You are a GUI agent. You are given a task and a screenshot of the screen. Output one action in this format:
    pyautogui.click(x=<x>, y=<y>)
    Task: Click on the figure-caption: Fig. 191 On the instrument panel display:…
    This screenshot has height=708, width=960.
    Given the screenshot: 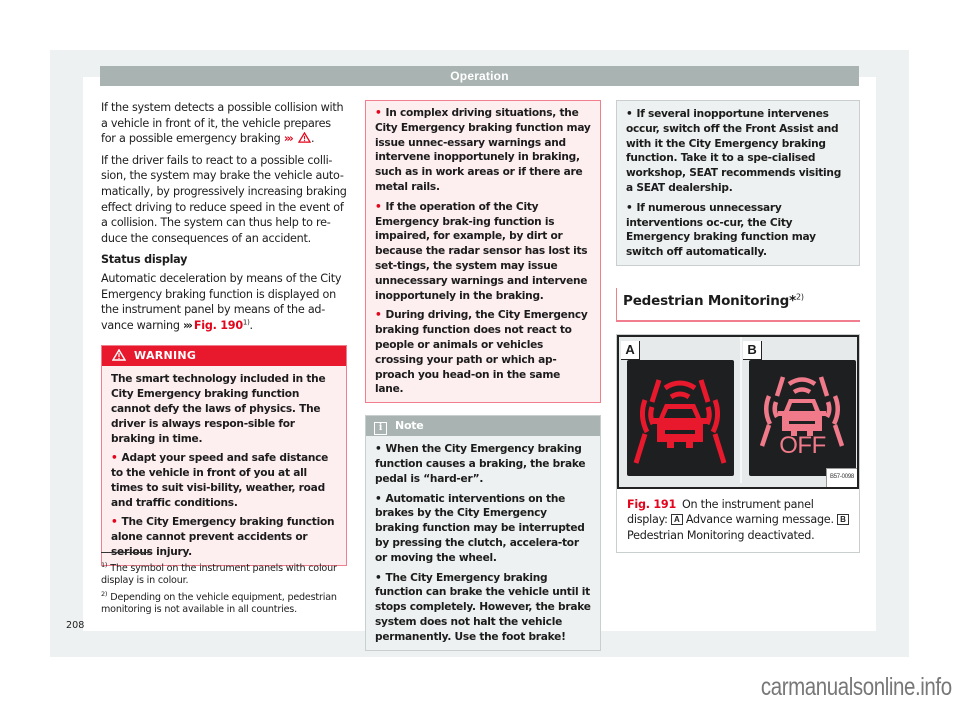 What is the action you would take?
    pyautogui.click(x=738, y=521)
    